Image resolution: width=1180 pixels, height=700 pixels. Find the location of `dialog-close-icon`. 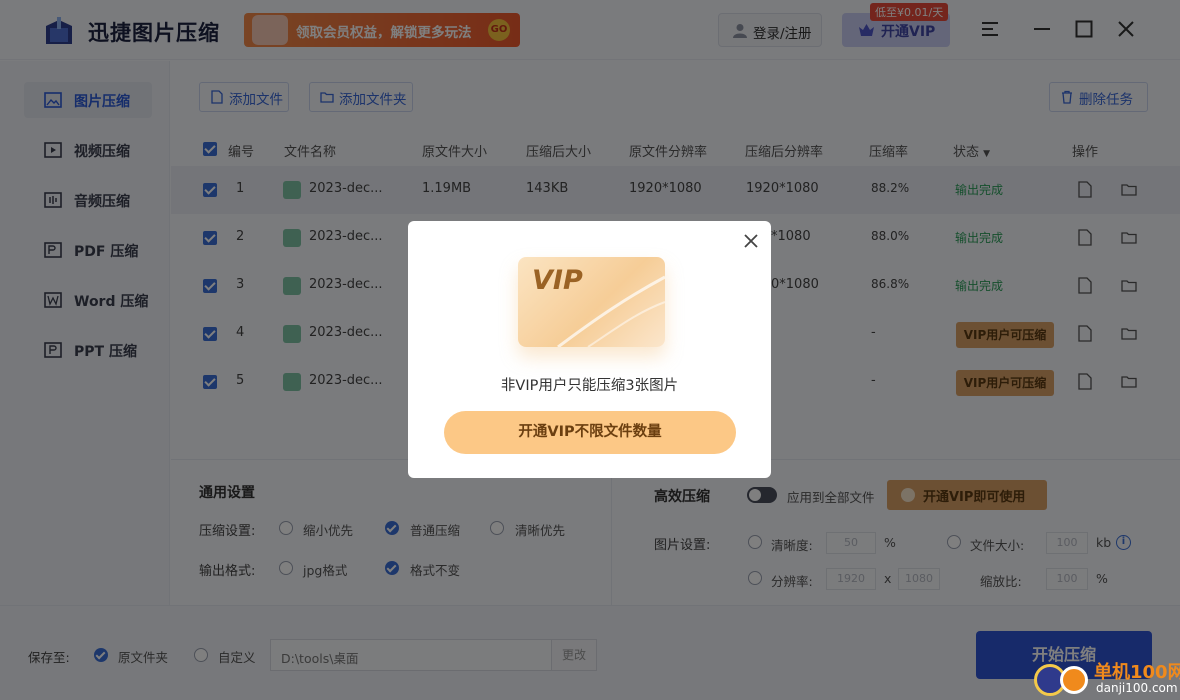

dialog-close-icon is located at coordinates (751, 241).